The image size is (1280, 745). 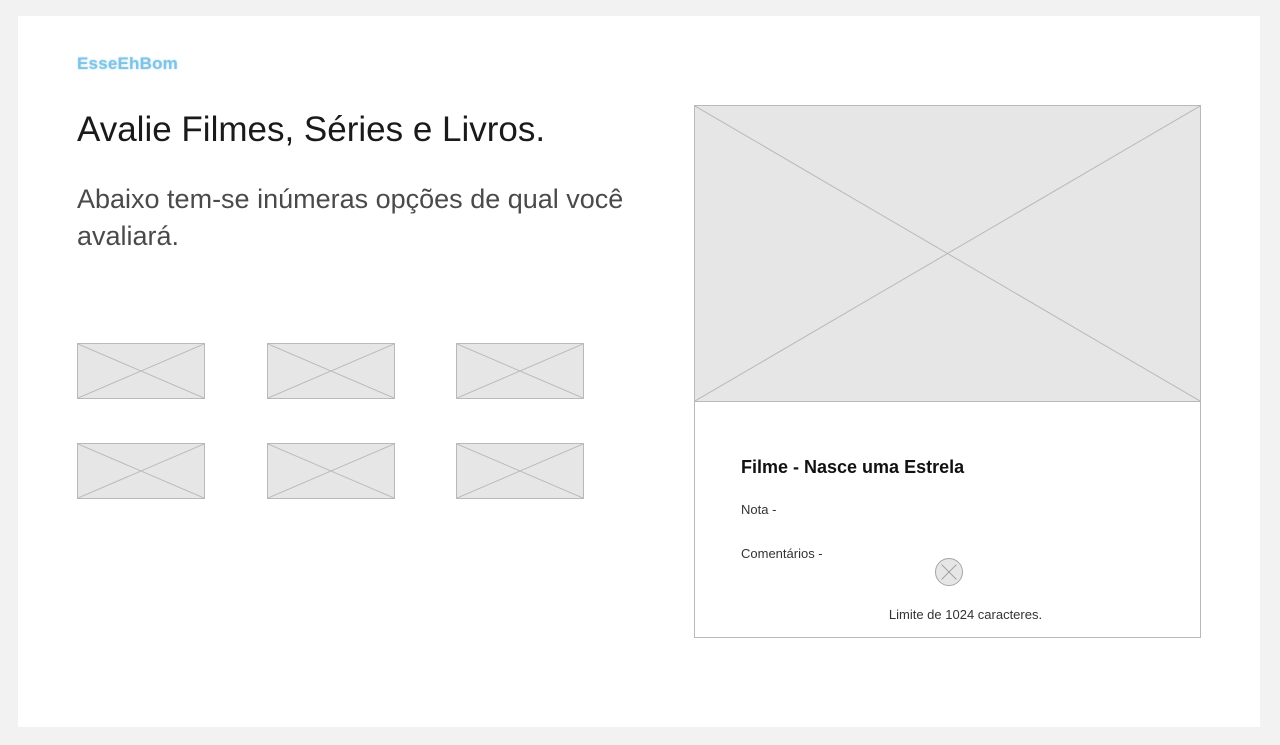 I want to click on character-limit-note: Limite de 1024 caracteres., so click(x=965, y=614).